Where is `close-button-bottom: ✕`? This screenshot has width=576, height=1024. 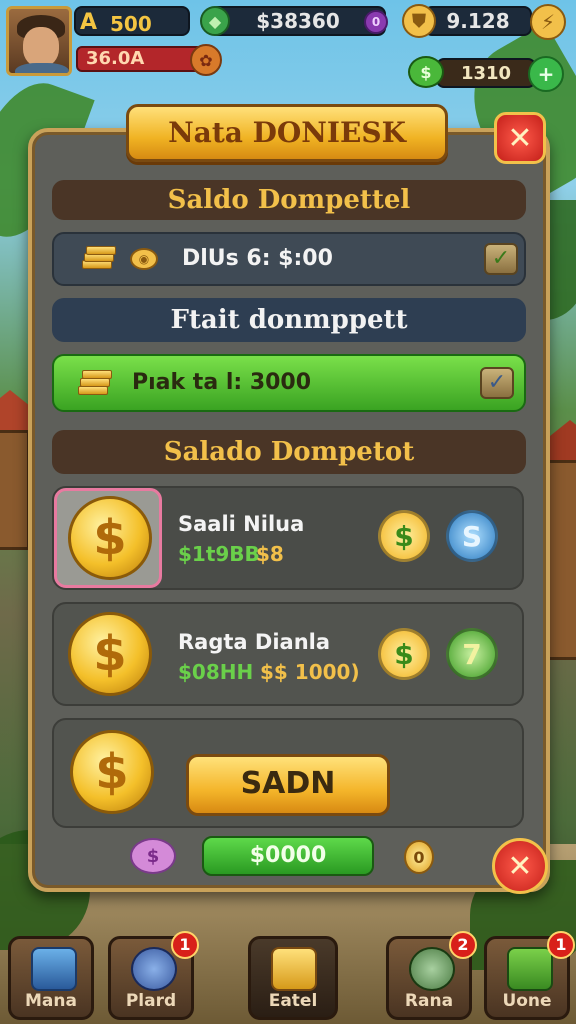
close-button-bottom: ✕ is located at coordinates (520, 866).